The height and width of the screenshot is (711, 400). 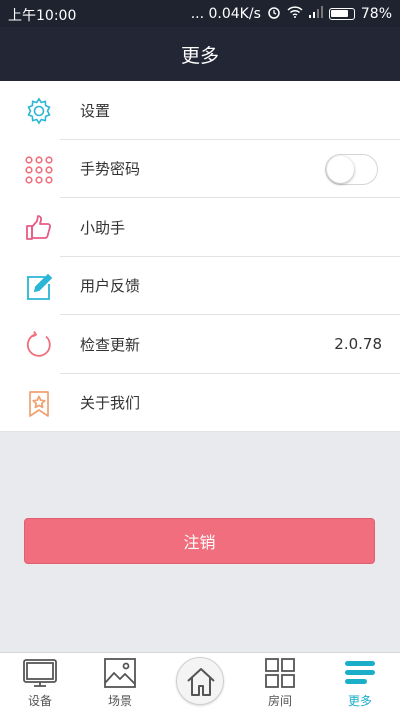 I want to click on menu-label-about-us: 关于我们, so click(x=110, y=403).